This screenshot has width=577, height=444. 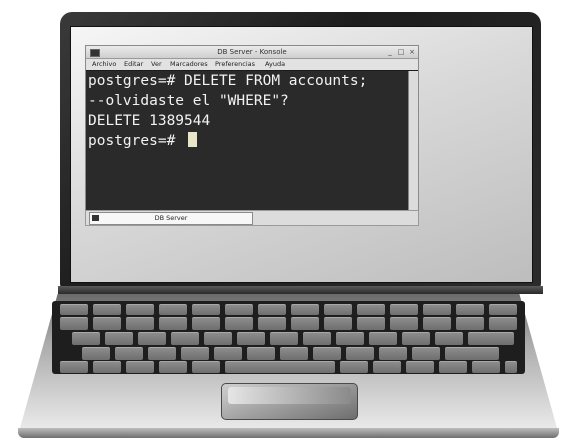 What do you see at coordinates (188, 101) in the screenshot?
I see `terminal-line: --olvidaste el "WHERE"?` at bounding box center [188, 101].